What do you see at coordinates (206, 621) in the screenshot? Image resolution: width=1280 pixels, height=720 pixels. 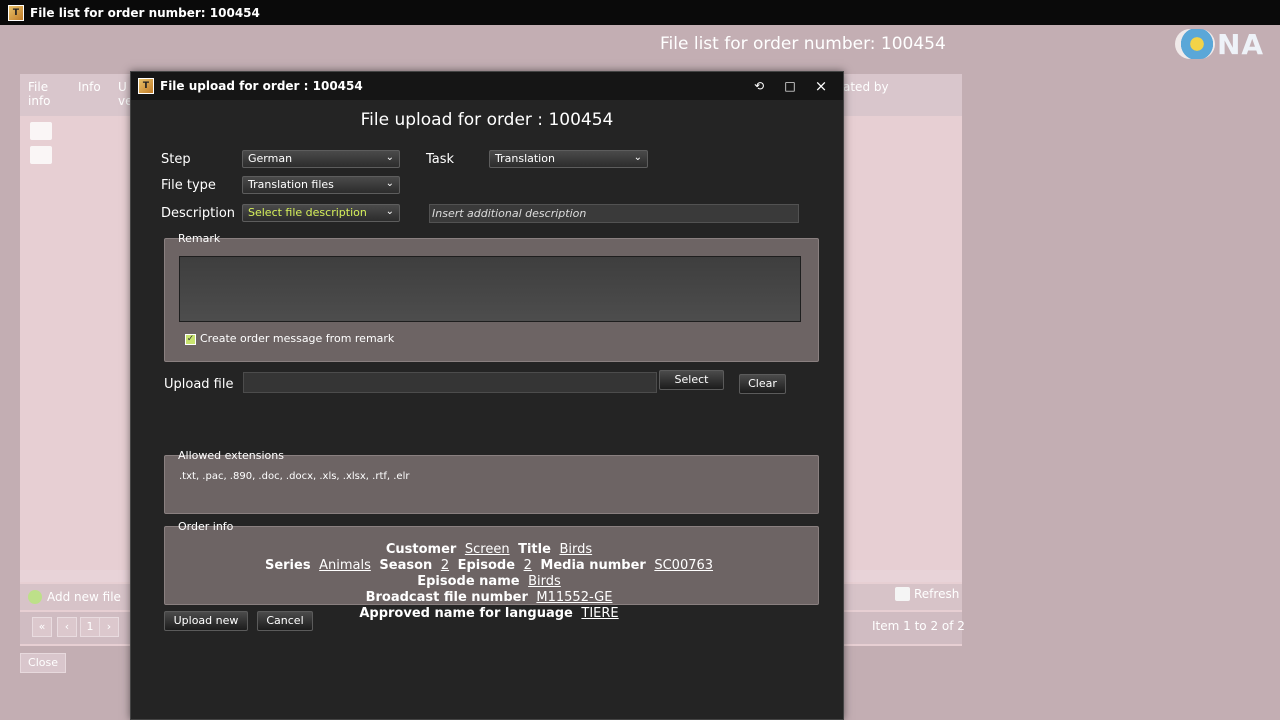 I see `upload-new-button: Upload new` at bounding box center [206, 621].